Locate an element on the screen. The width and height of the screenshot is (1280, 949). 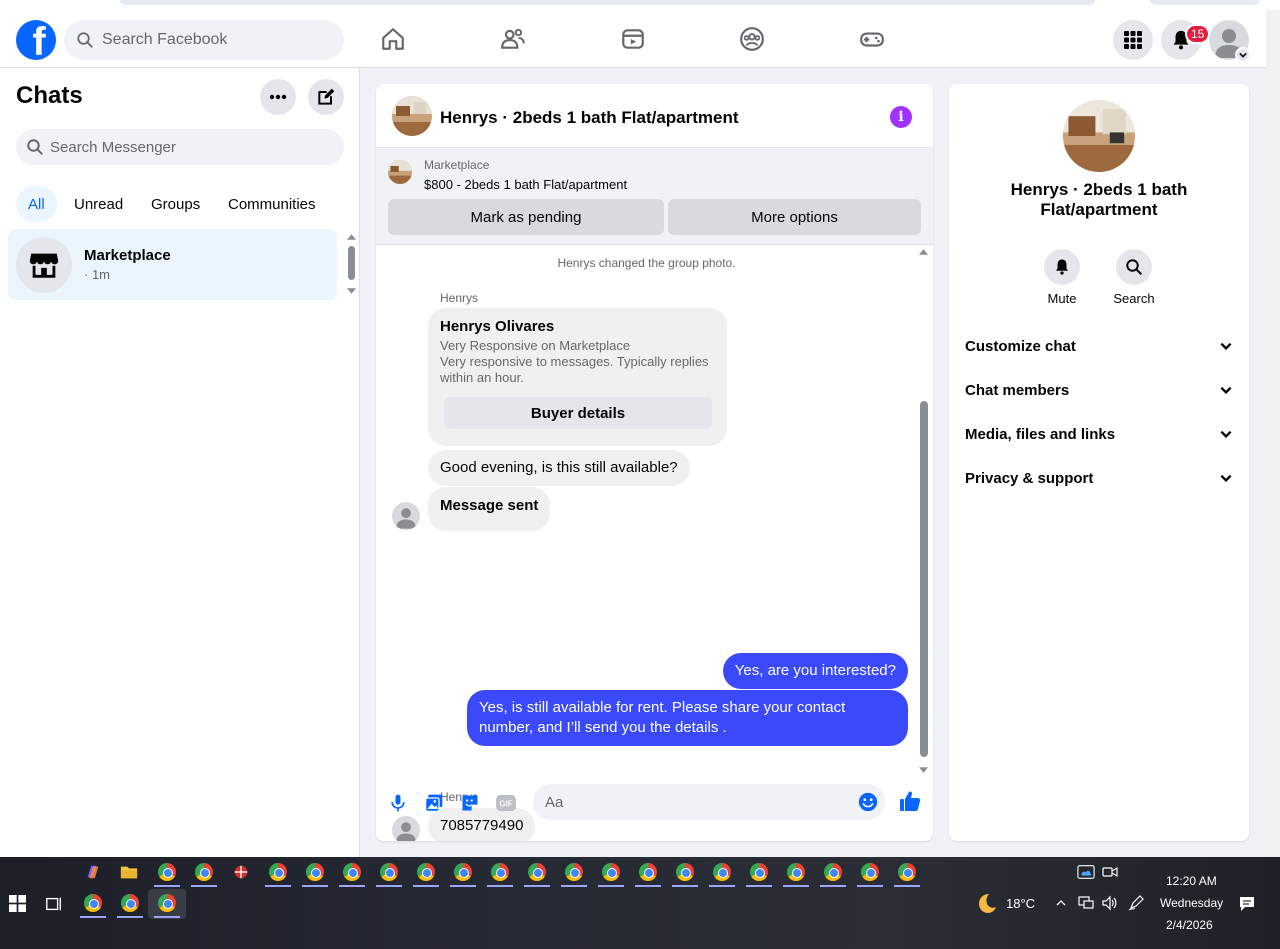
network-icon is located at coordinates (1086, 903).